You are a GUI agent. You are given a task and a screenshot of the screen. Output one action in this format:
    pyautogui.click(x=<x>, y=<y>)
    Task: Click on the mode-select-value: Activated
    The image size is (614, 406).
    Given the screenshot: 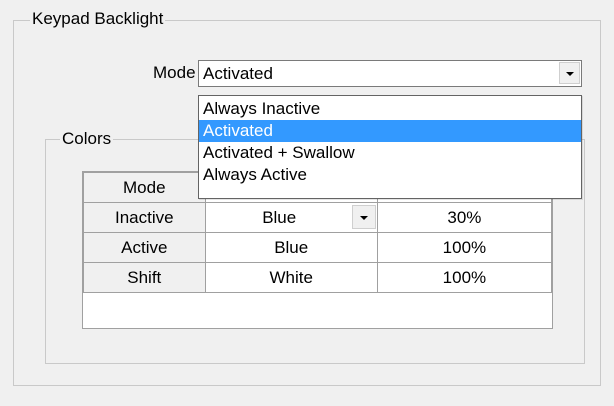 What is the action you would take?
    pyautogui.click(x=238, y=73)
    